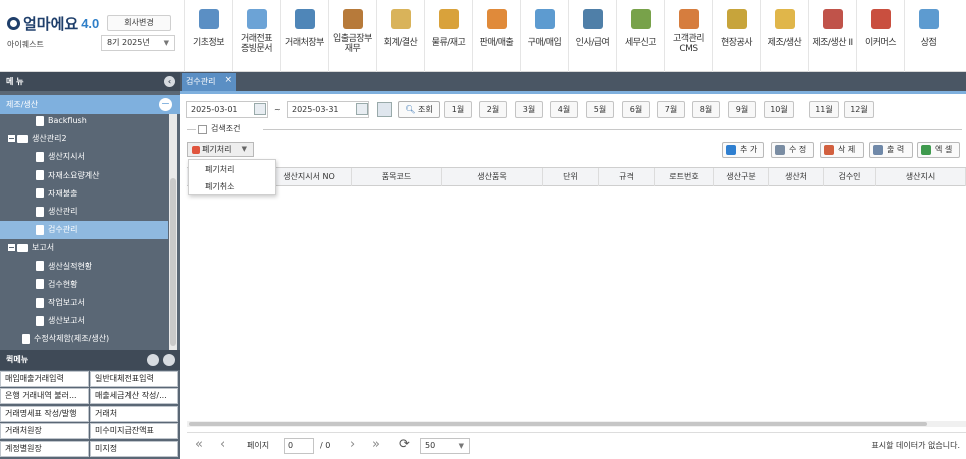 Image resolution: width=966 pixels, height=459 pixels. Describe the element at coordinates (169, 81) in the screenshot. I see `collapse-icon: ‹` at that location.